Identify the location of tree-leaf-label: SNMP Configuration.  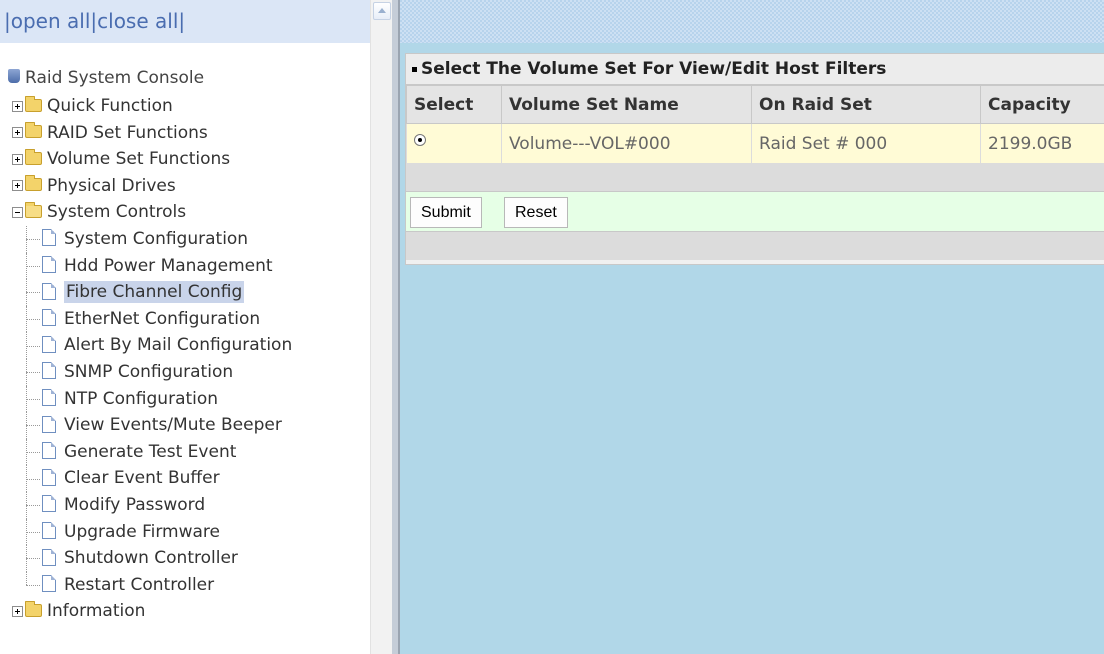
(149, 371).